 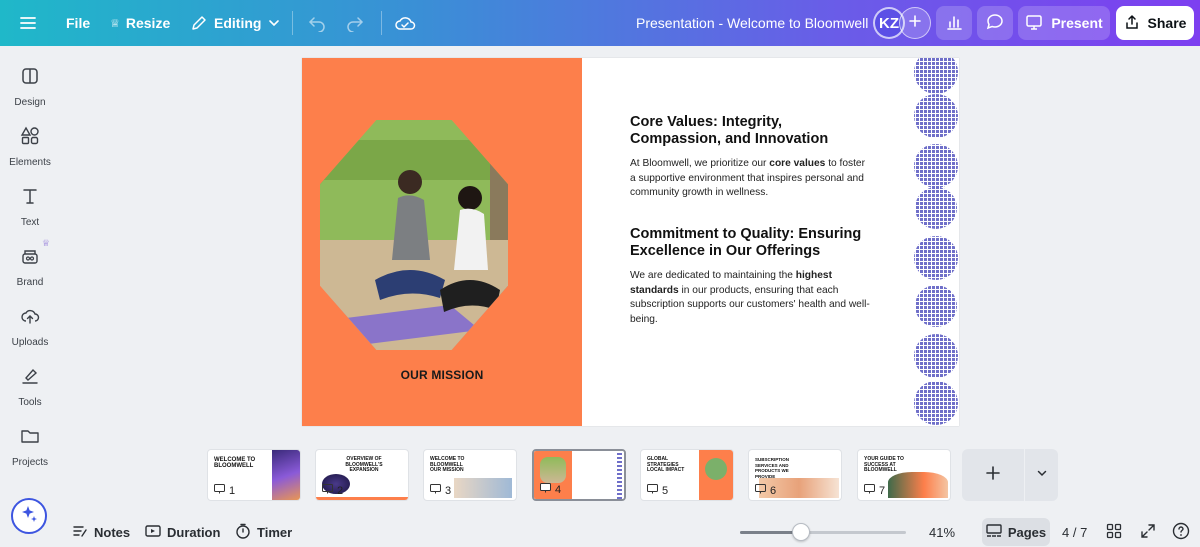 I want to click on undo-button, so click(x=317, y=23).